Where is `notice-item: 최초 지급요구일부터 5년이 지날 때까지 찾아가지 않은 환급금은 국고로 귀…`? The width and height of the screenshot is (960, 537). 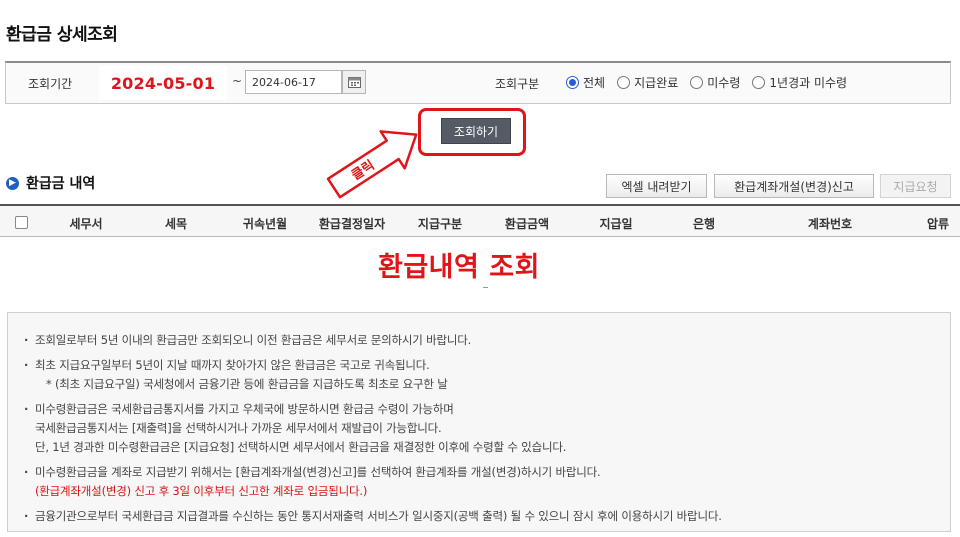
notice-item: 최초 지급요구일부터 5년이 지날 때까지 찾아가지 않은 환급금은 국고로 귀… is located at coordinates (487, 365).